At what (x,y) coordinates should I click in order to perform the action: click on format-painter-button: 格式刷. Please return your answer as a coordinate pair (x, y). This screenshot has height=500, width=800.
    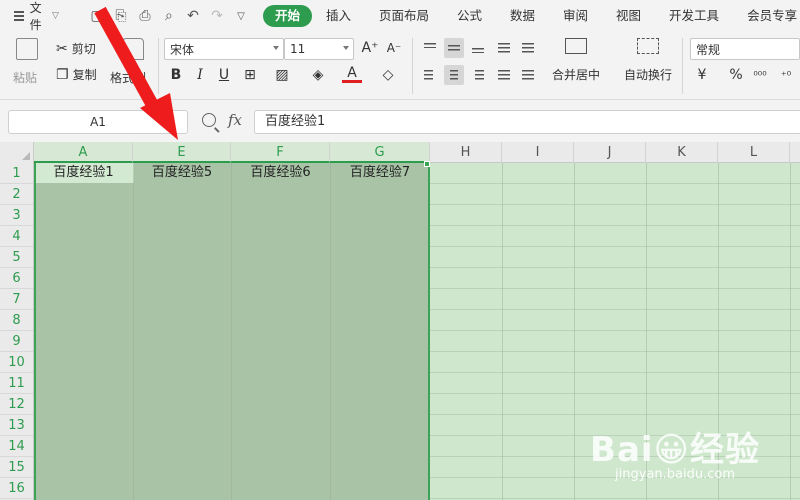
    Looking at the image, I should click on (128, 62).